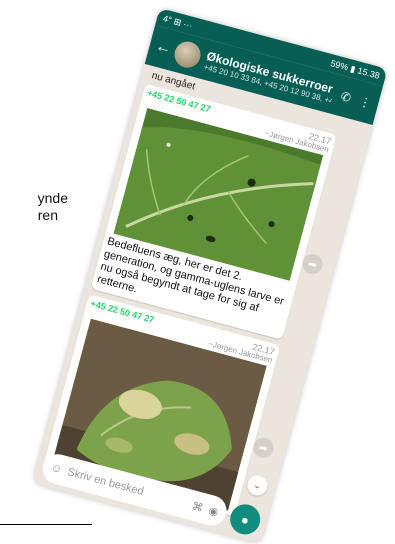 This screenshot has height=544, width=395. Describe the element at coordinates (365, 102) in the screenshot. I see `more-vertical-icon: ⋮` at that location.